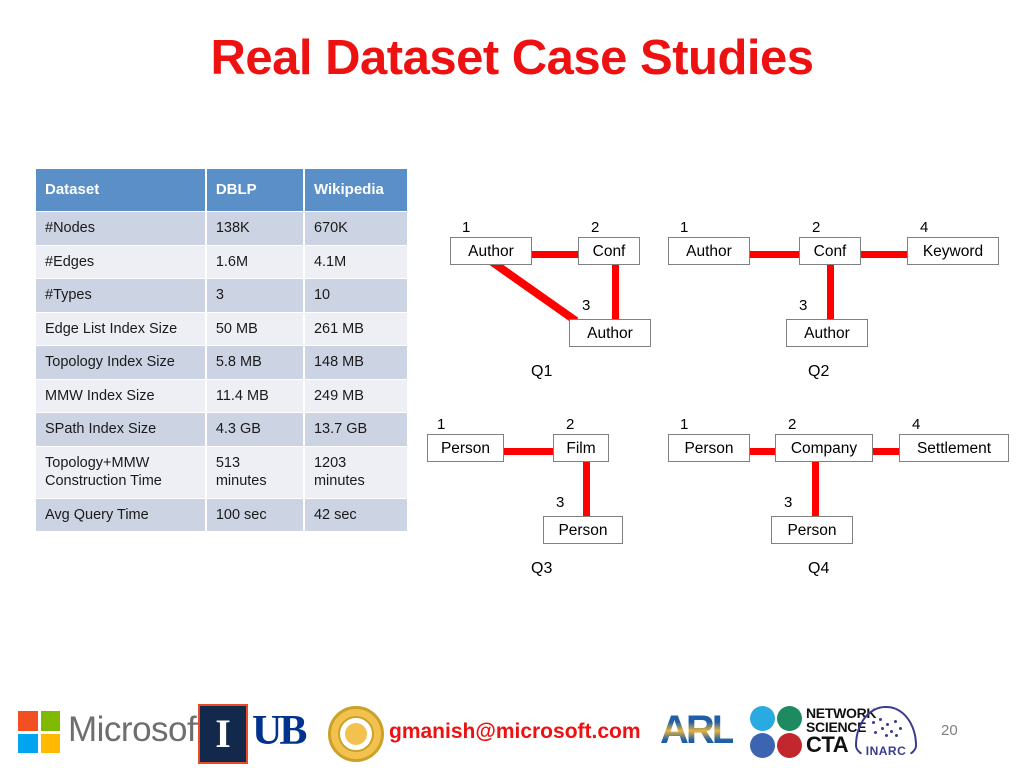  I want to click on row-label: Topology+MMW Construction Time, so click(120, 472).